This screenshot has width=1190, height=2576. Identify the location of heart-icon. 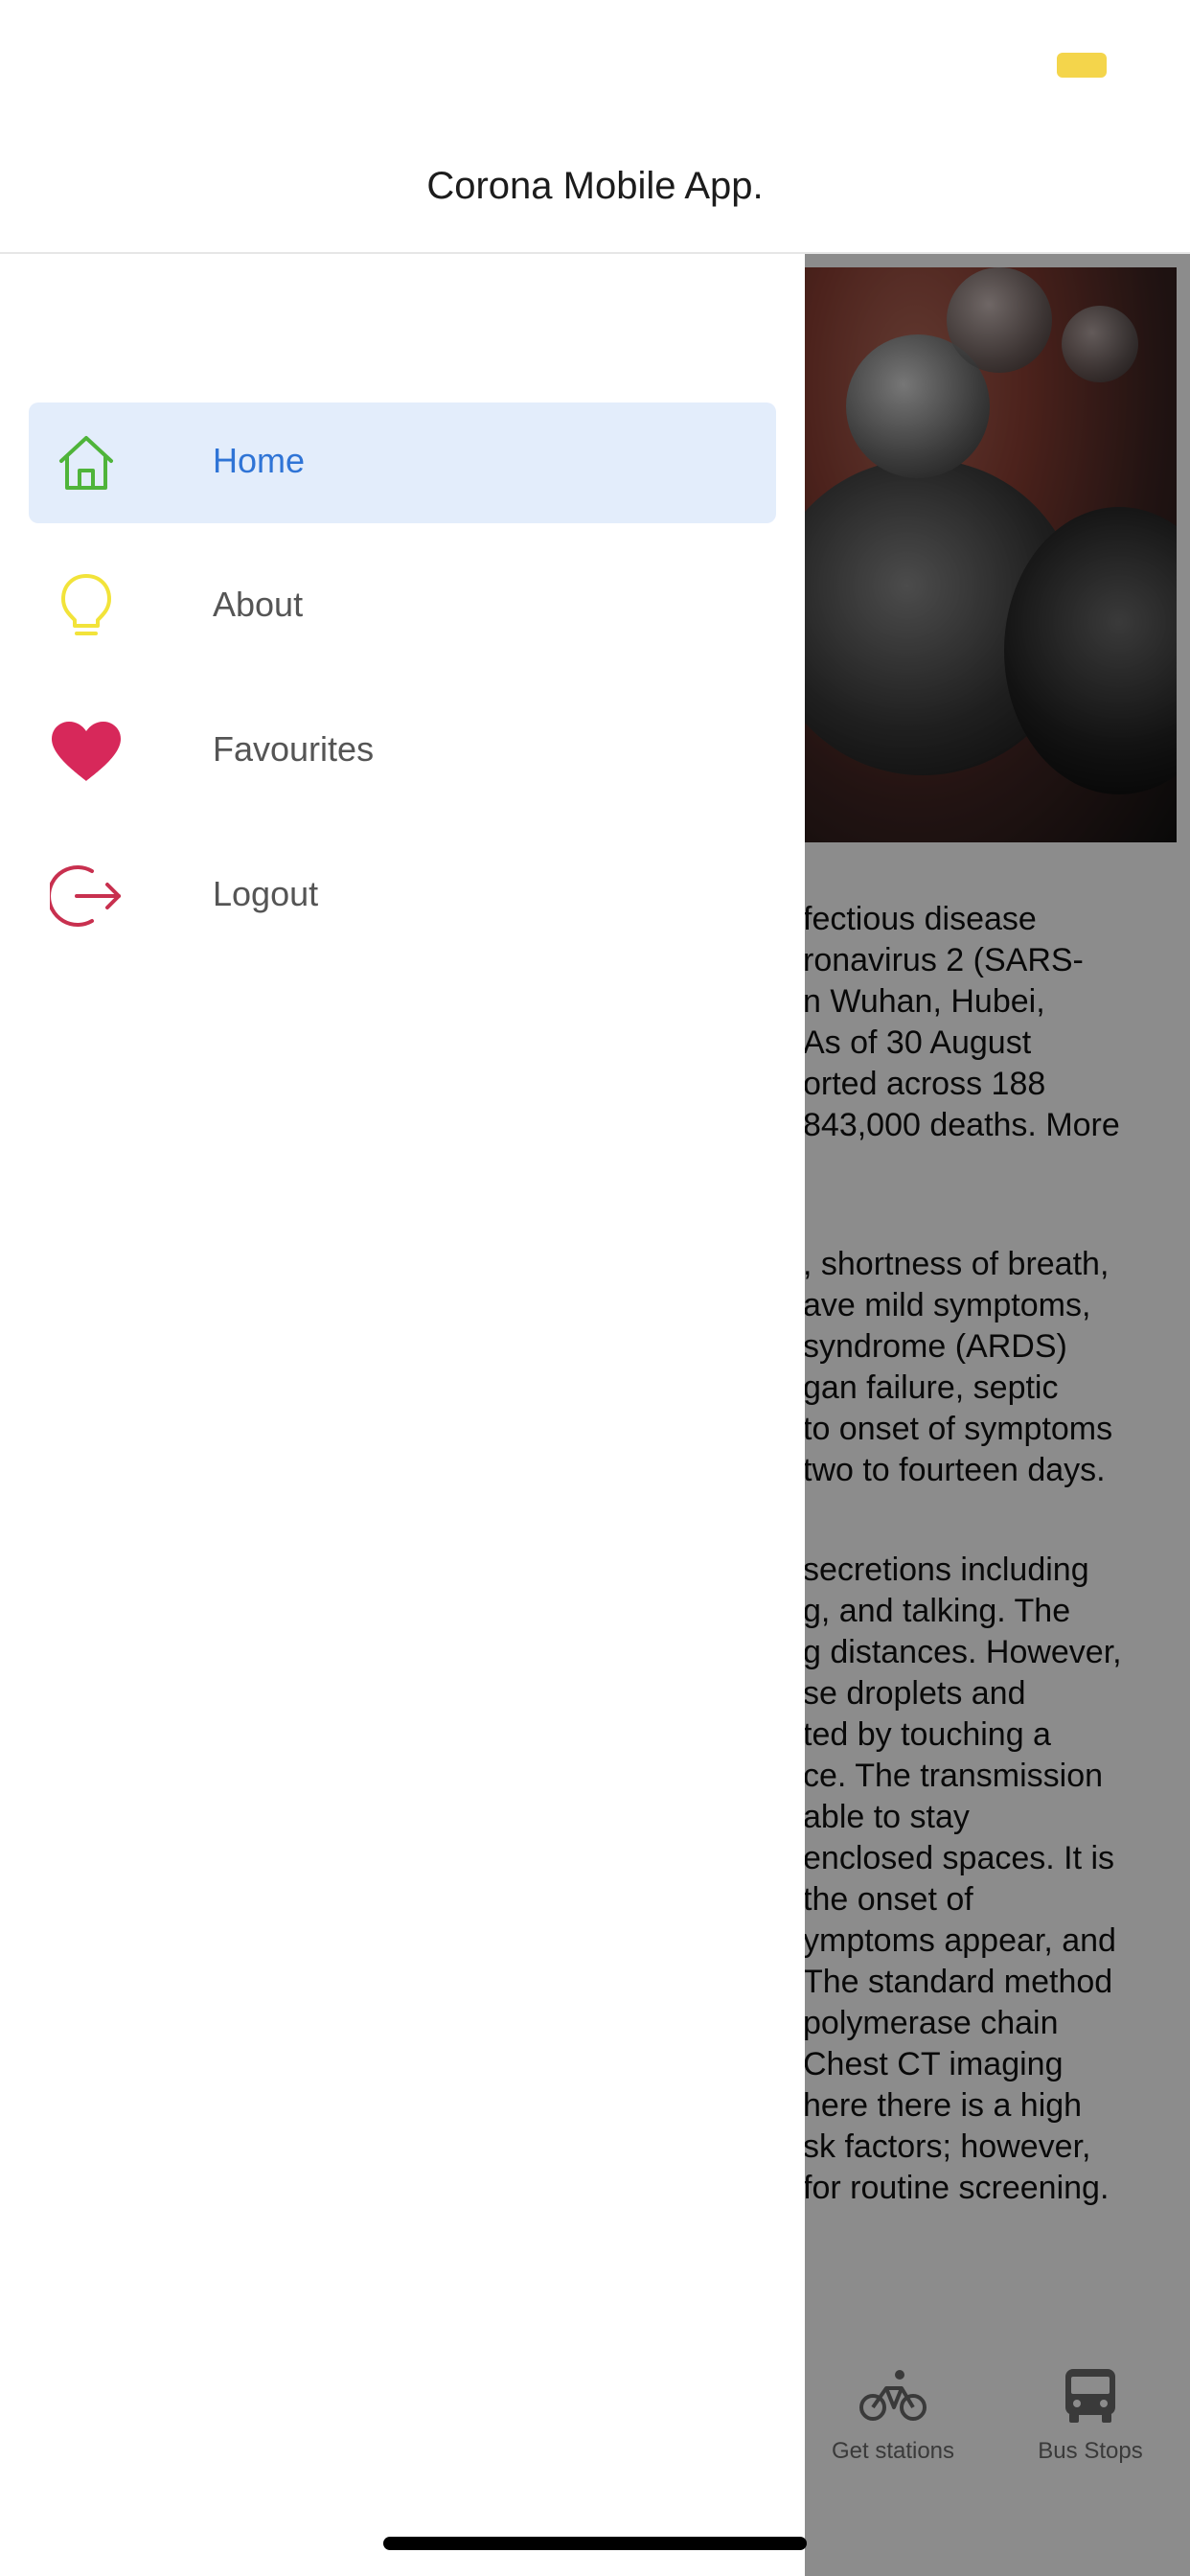
(87, 751).